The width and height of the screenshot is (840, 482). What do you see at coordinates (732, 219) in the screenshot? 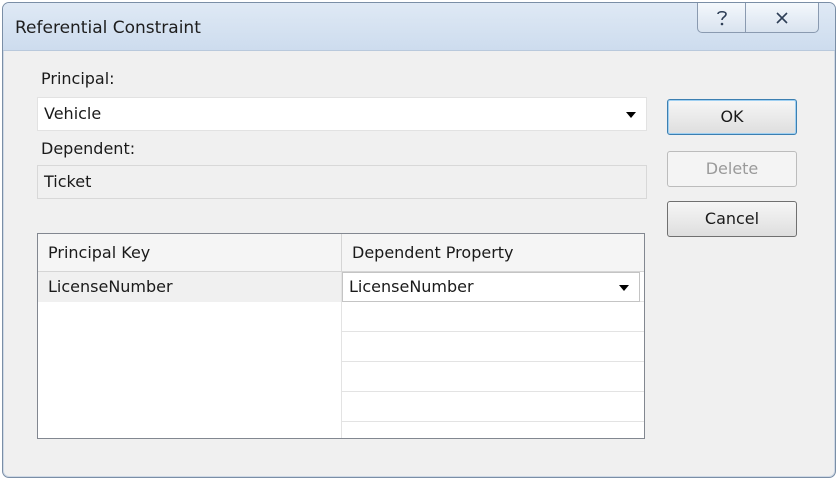
I see `cancel-button: Cancel` at bounding box center [732, 219].